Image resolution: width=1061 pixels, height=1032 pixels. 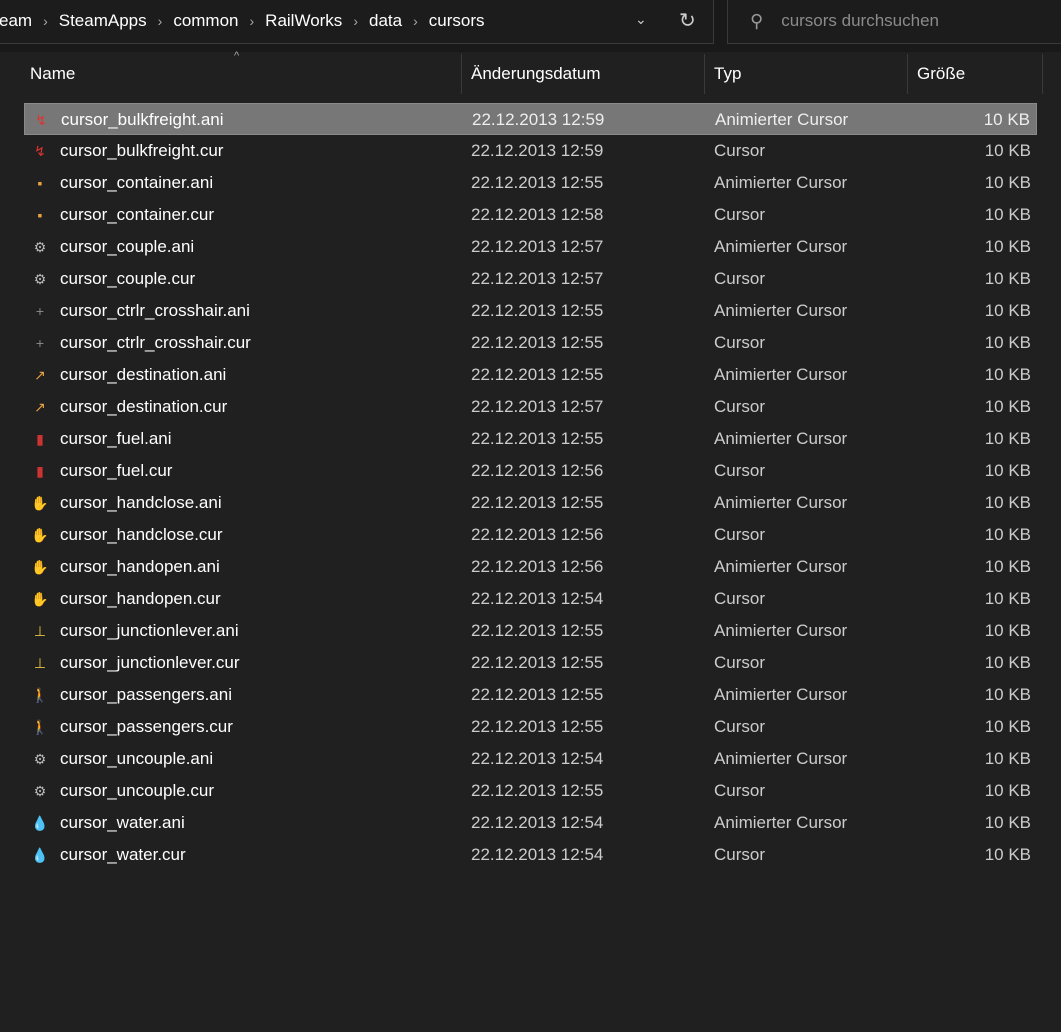 What do you see at coordinates (537, 854) in the screenshot?
I see `file-date: 22.12.2013 12:54` at bounding box center [537, 854].